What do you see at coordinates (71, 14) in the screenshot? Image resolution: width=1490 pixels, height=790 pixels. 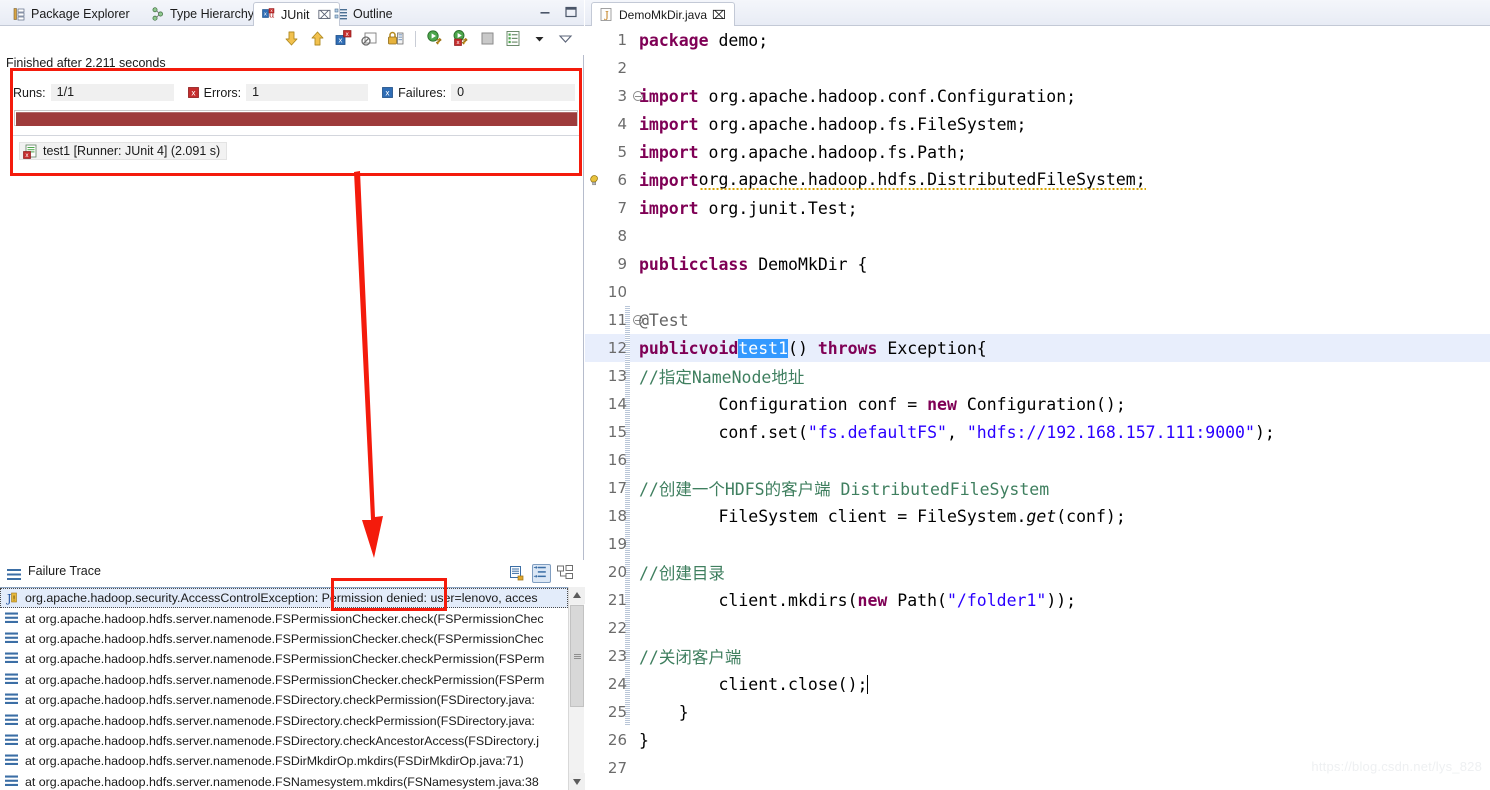 I see `view-tab-package-explorer: Package Explorer` at bounding box center [71, 14].